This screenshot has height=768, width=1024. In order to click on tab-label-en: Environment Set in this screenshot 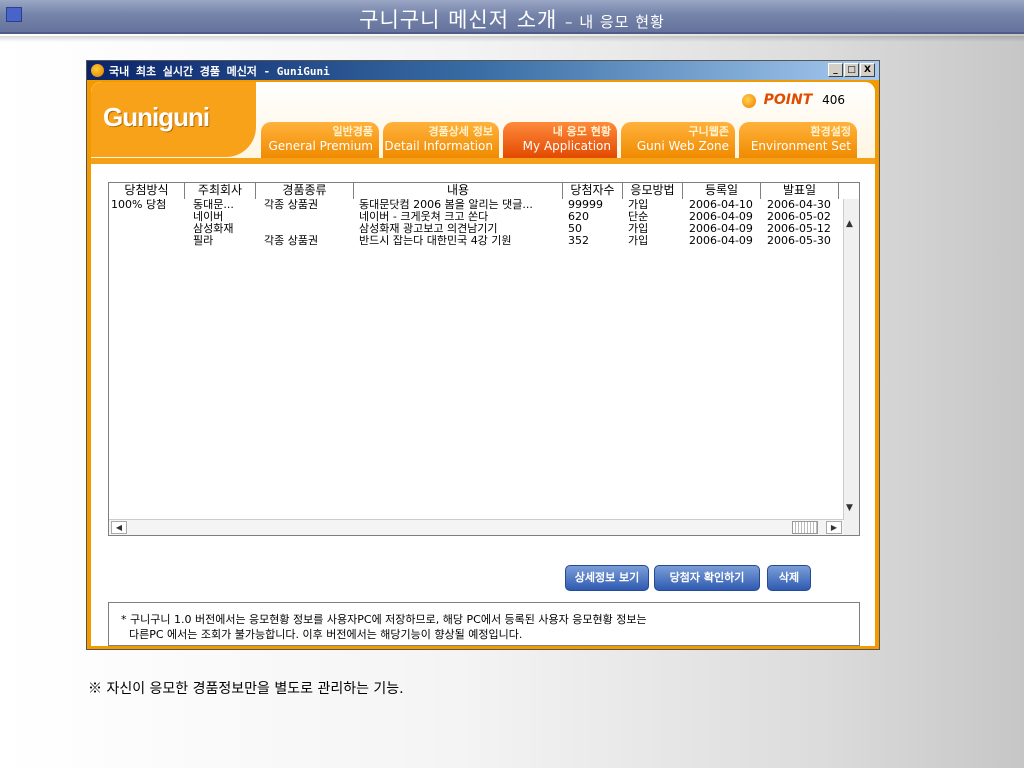, I will do `click(800, 146)`.